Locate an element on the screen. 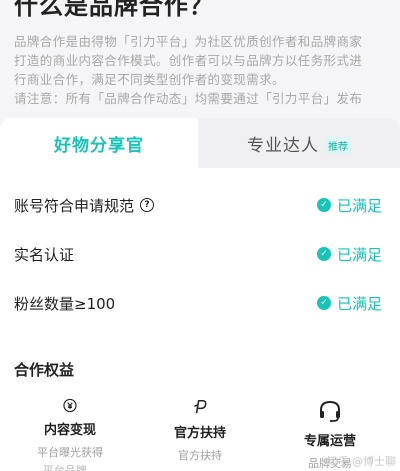 This screenshot has width=400, height=471. help-icon: ? is located at coordinates (147, 205).